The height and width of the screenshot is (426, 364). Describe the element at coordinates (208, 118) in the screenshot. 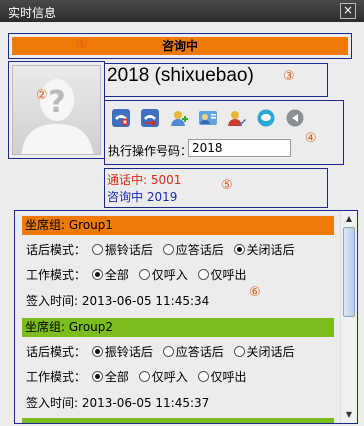

I see `user-card-icon` at that location.